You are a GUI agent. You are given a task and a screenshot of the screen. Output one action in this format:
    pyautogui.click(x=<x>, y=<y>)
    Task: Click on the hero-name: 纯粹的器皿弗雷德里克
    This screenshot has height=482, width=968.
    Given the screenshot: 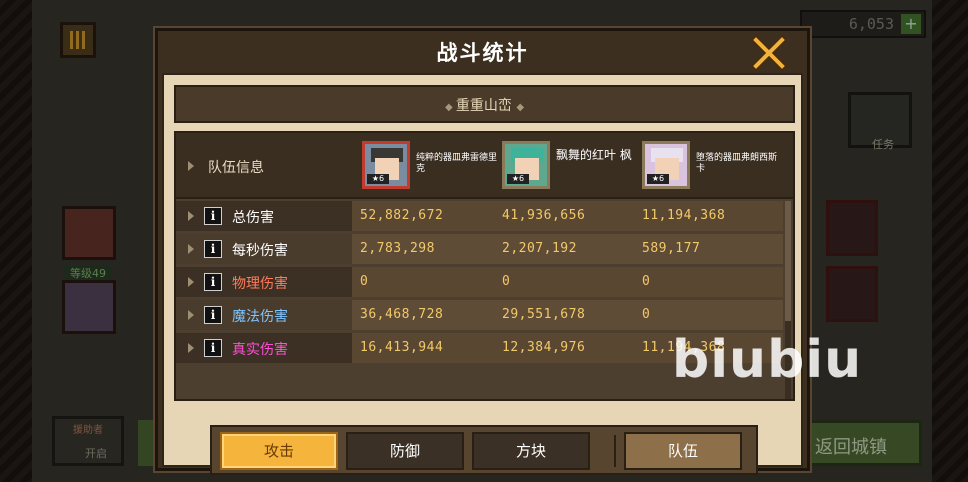 What is the action you would take?
    pyautogui.click(x=457, y=163)
    